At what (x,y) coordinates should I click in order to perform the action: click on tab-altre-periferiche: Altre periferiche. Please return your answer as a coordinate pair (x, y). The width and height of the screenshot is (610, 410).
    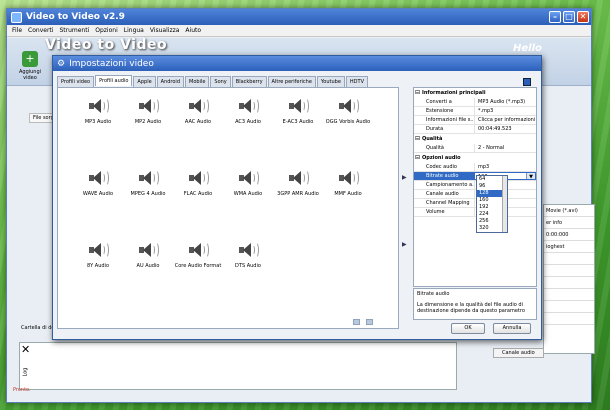
    Looking at the image, I should click on (291, 81).